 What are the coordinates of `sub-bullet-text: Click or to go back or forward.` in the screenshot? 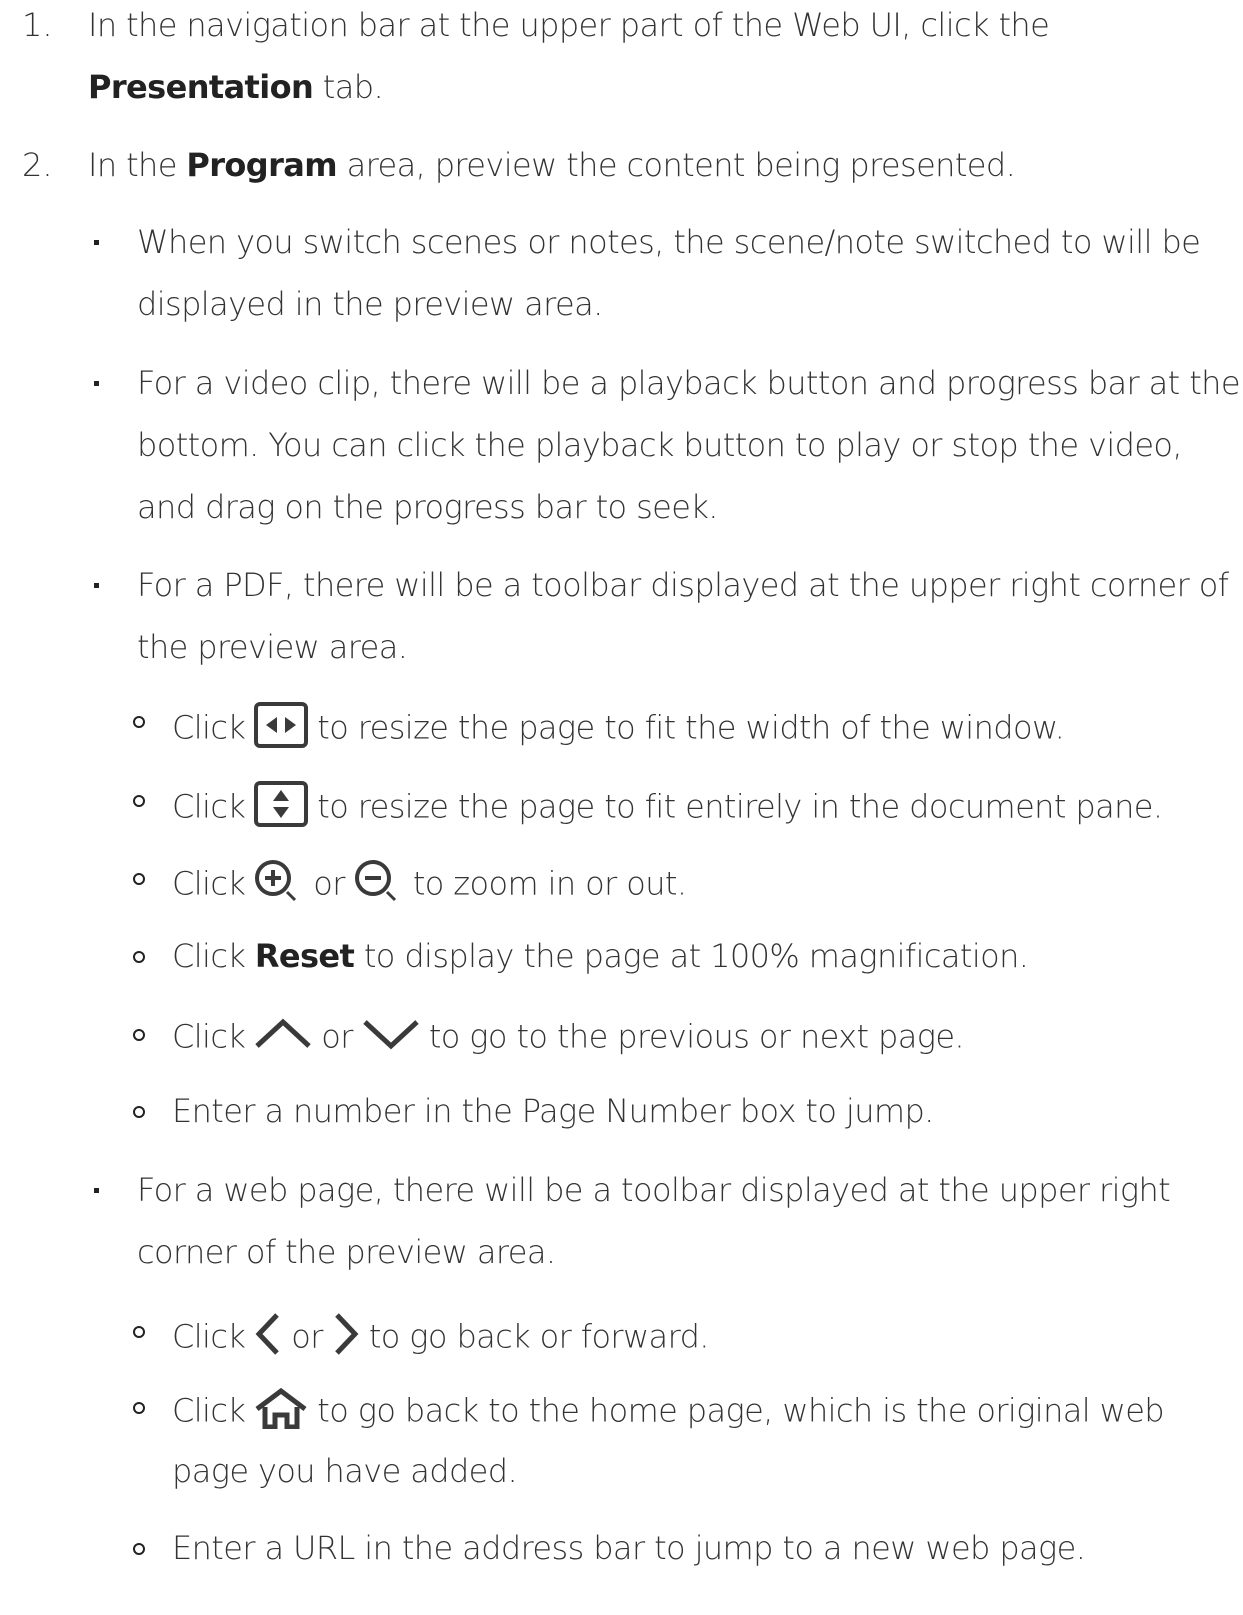 It's located at (440, 1333).